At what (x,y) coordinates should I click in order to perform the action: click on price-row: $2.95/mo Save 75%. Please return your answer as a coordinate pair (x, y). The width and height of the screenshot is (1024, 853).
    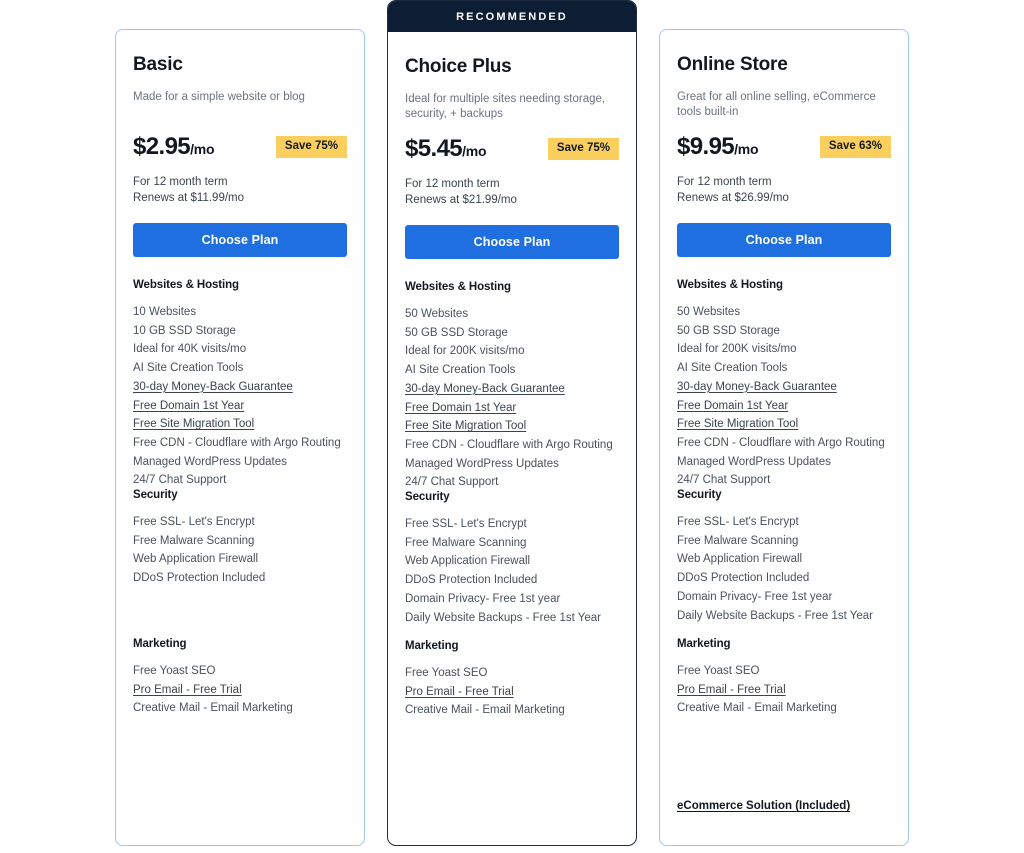
    Looking at the image, I should click on (240, 147).